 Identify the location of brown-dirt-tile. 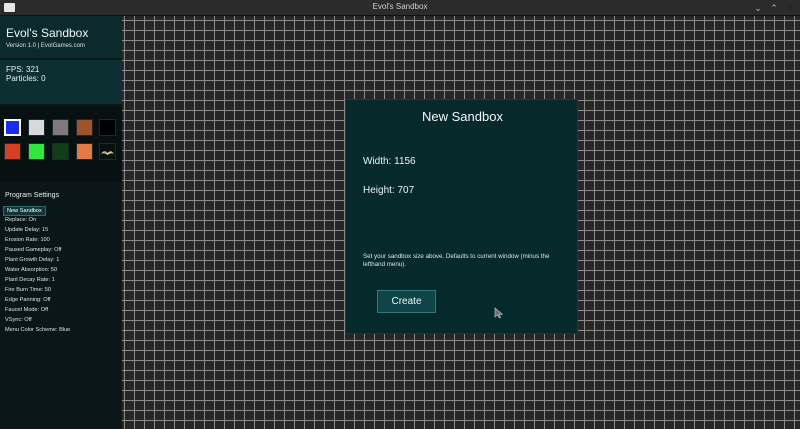
(84, 127).